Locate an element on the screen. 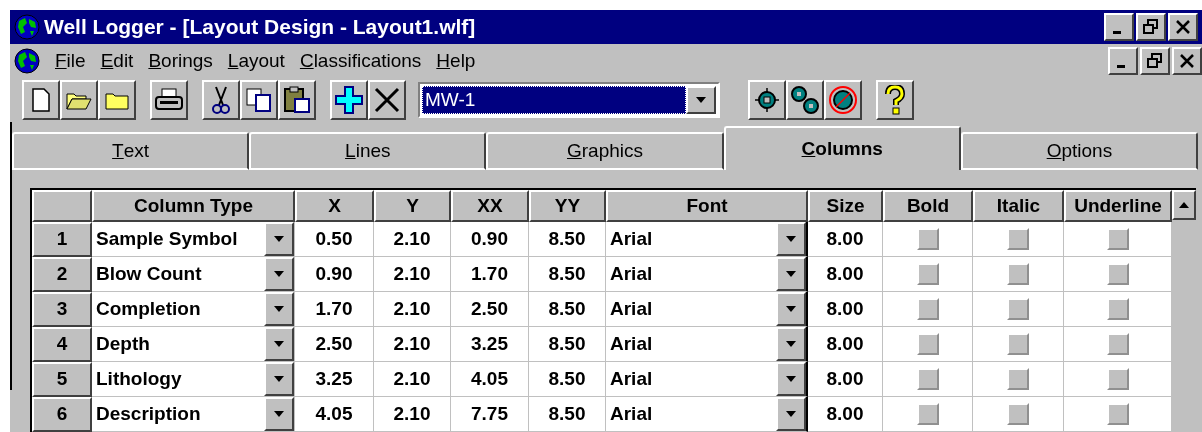 The height and width of the screenshot is (432, 1202). help-button is located at coordinates (895, 100).